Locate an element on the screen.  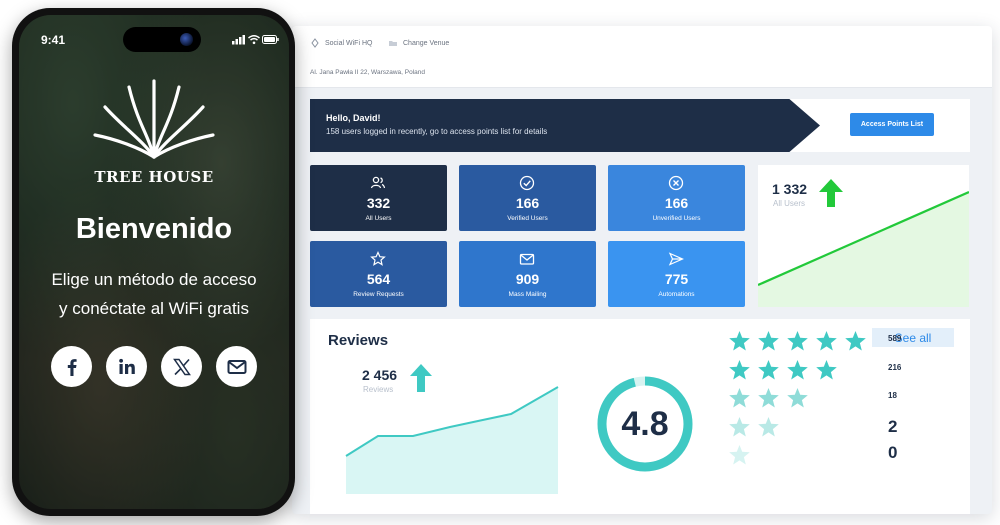
linkedin-login-button is located at coordinates (126, 366).